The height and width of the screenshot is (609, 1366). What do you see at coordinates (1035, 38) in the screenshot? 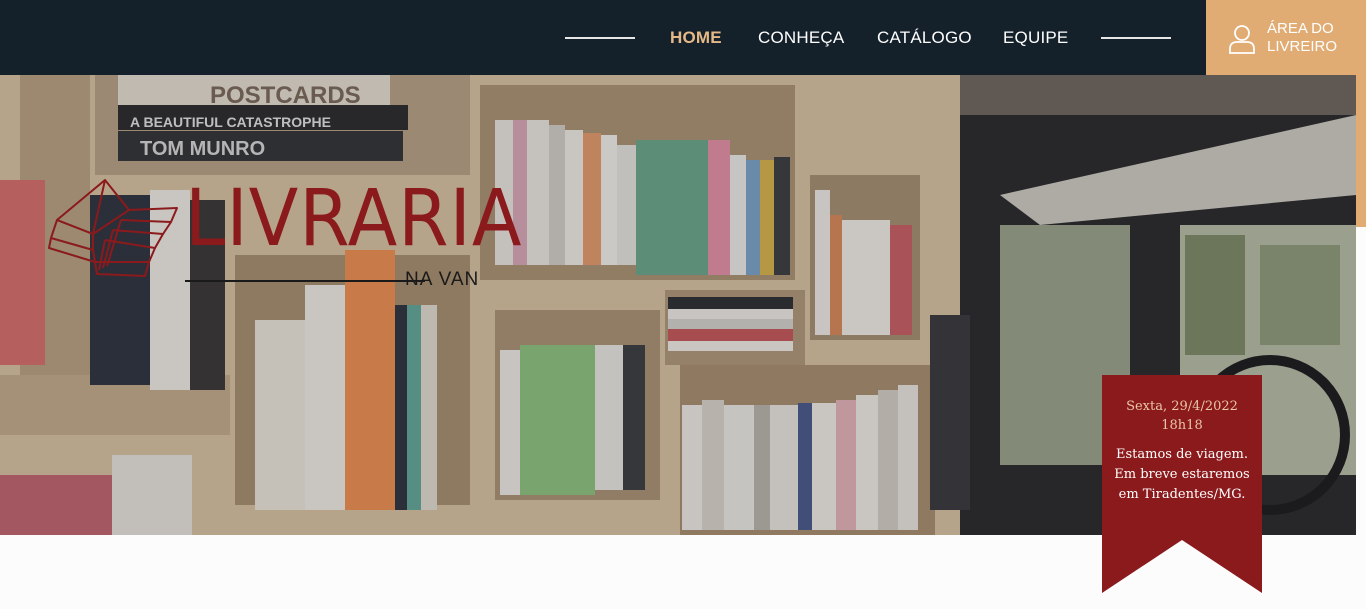
I see `nav-equipe: EQUIPE` at bounding box center [1035, 38].